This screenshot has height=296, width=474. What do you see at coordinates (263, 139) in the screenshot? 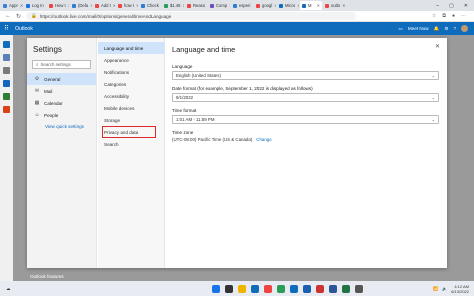
I see `change-time-zone-link: Change` at bounding box center [263, 139].